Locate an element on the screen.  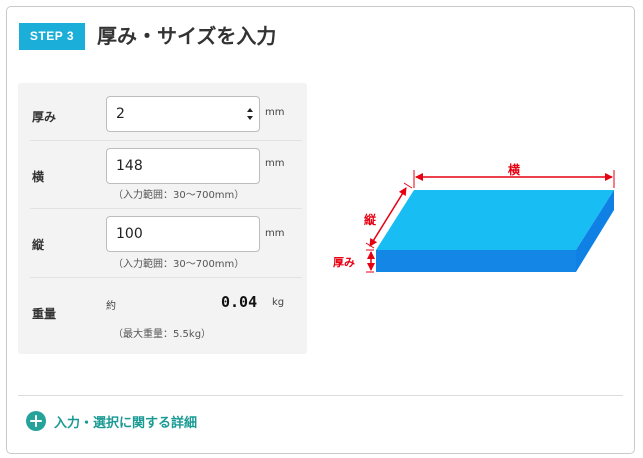
width-range-hint: （入力範囲：30～700mm） is located at coordinates (179, 195).